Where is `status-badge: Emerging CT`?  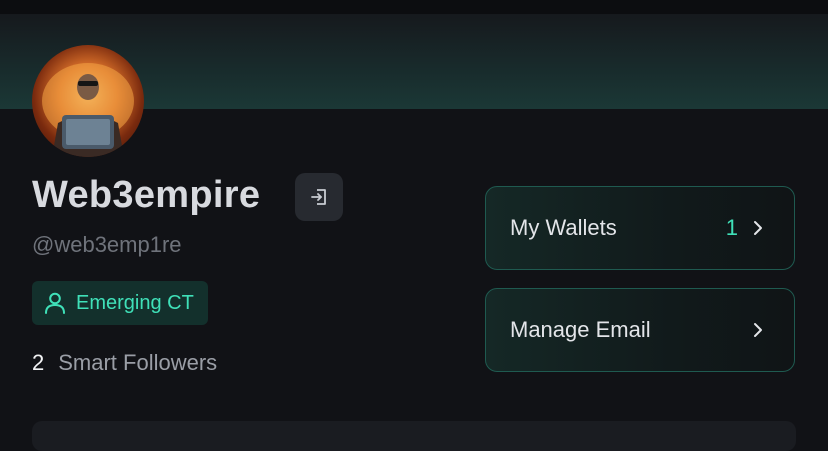 status-badge: Emerging CT is located at coordinates (120, 303).